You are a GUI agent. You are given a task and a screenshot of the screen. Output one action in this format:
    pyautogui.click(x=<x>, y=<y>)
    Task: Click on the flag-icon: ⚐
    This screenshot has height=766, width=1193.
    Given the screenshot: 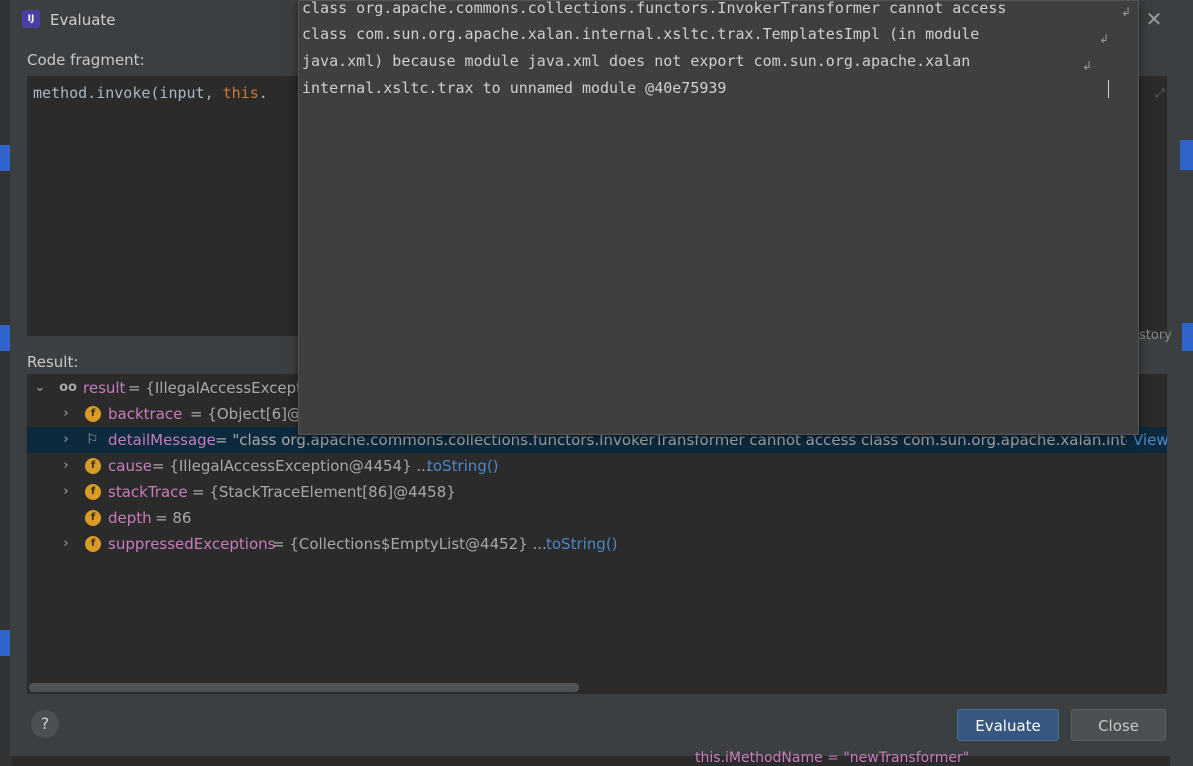 What is the action you would take?
    pyautogui.click(x=92, y=440)
    